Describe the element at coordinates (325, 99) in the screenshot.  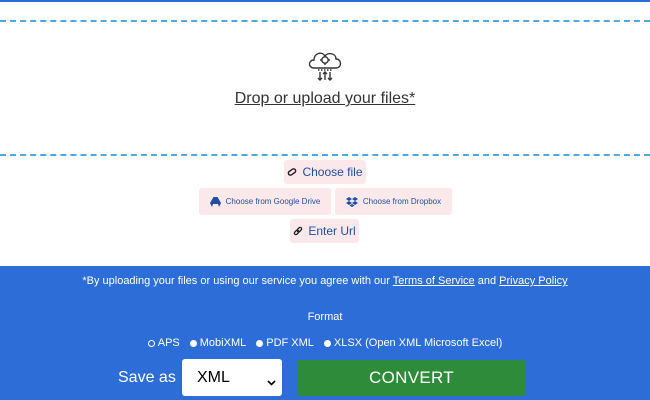
I see `drop-upload-link: Drop or upload your files*` at that location.